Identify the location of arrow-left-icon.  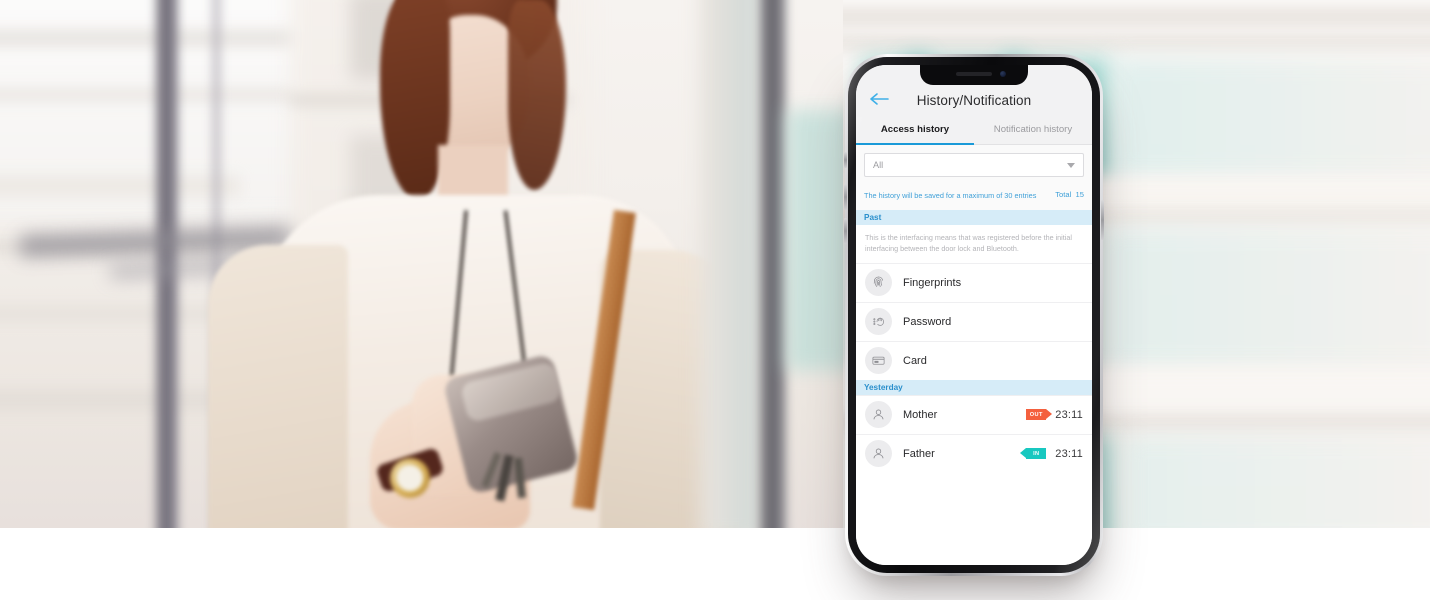
(879, 99).